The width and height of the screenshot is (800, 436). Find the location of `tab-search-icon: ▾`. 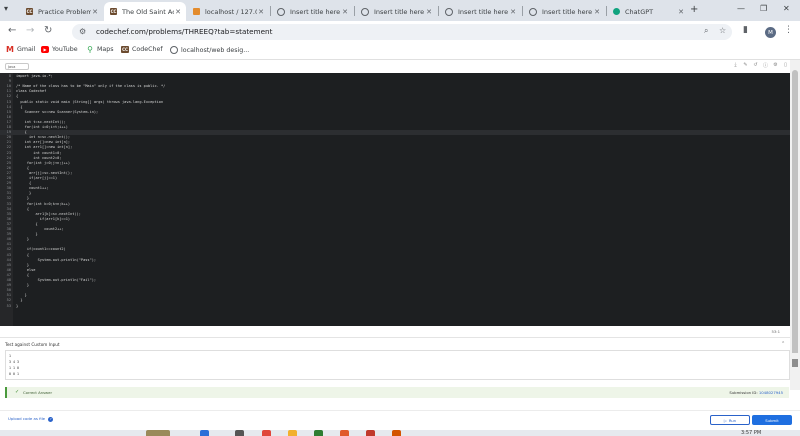

tab-search-icon: ▾ is located at coordinates (6, 8).